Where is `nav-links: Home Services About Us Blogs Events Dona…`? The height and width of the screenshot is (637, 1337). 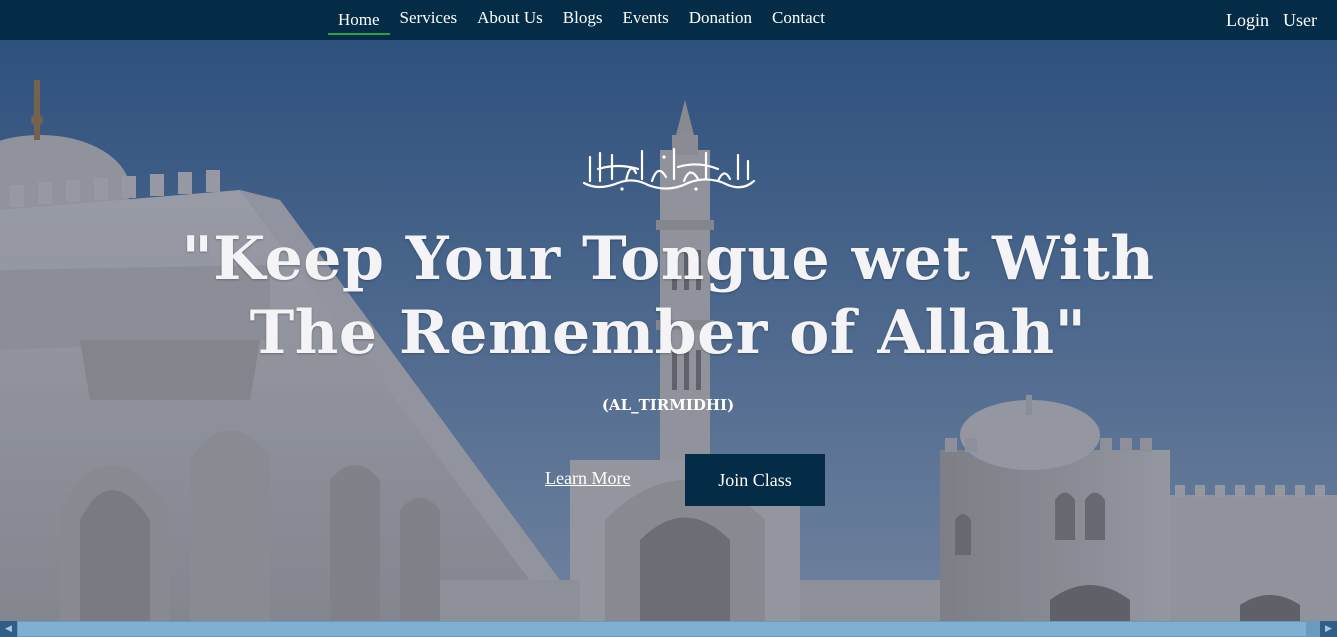
nav-links: Home Services About Us Blogs Events Dona… is located at coordinates (581, 20).